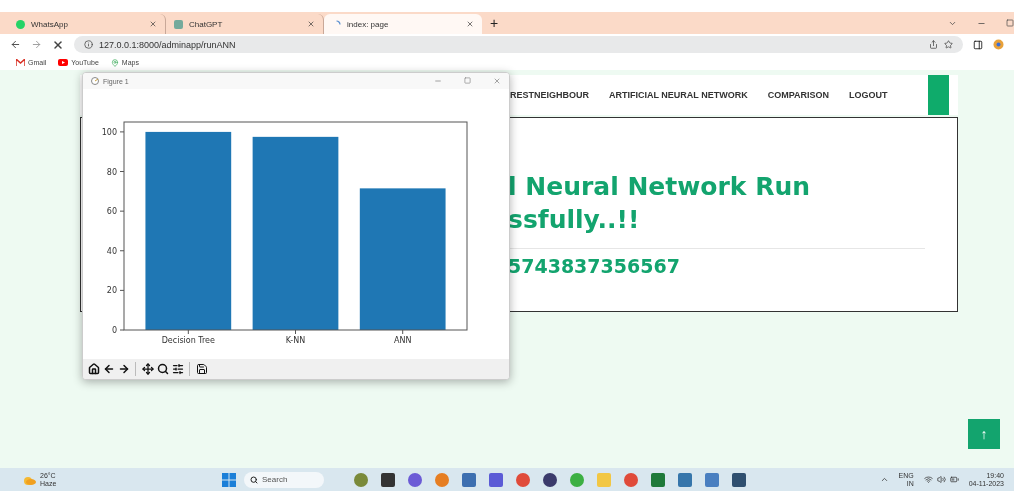  I want to click on restore-icon, so click(1010, 22).